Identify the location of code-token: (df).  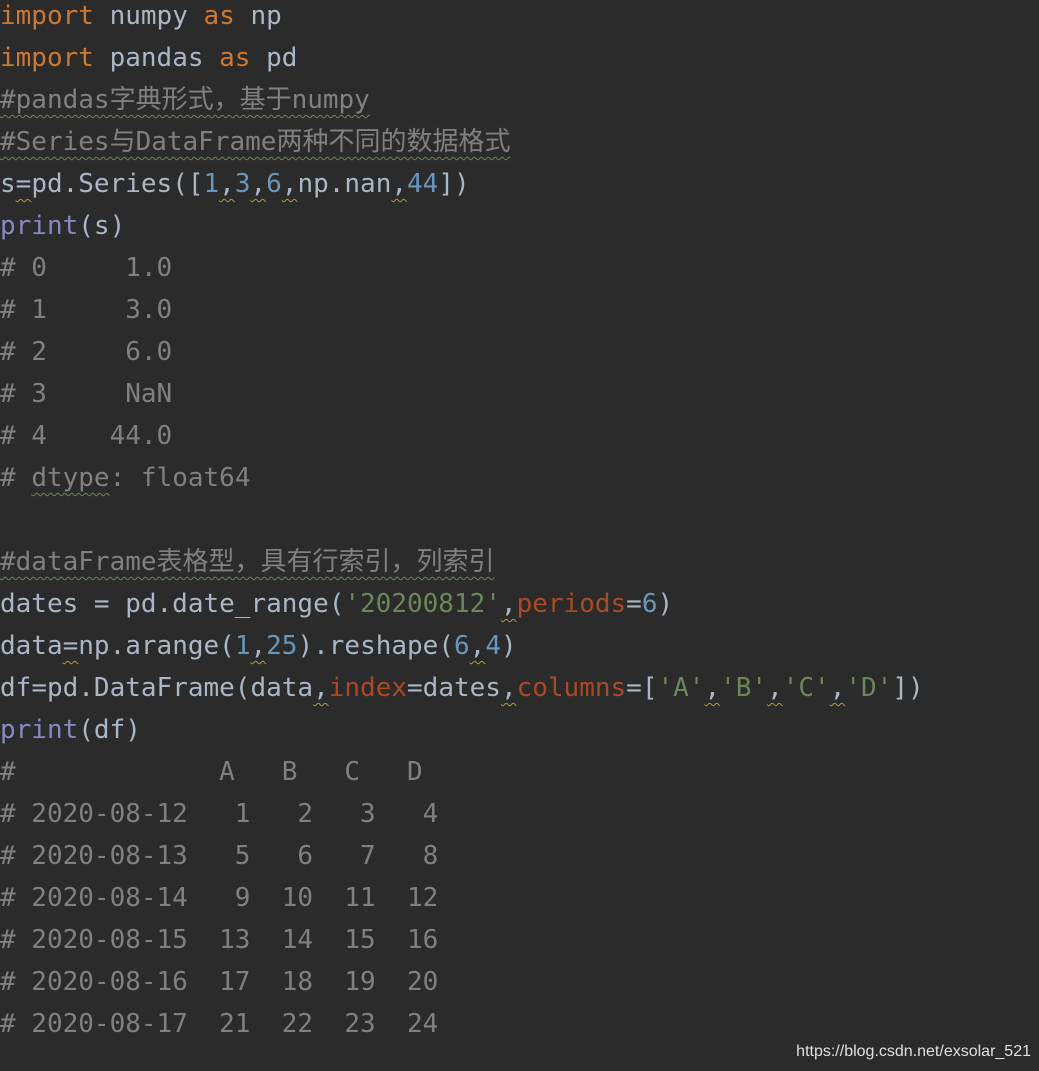
(109, 730).